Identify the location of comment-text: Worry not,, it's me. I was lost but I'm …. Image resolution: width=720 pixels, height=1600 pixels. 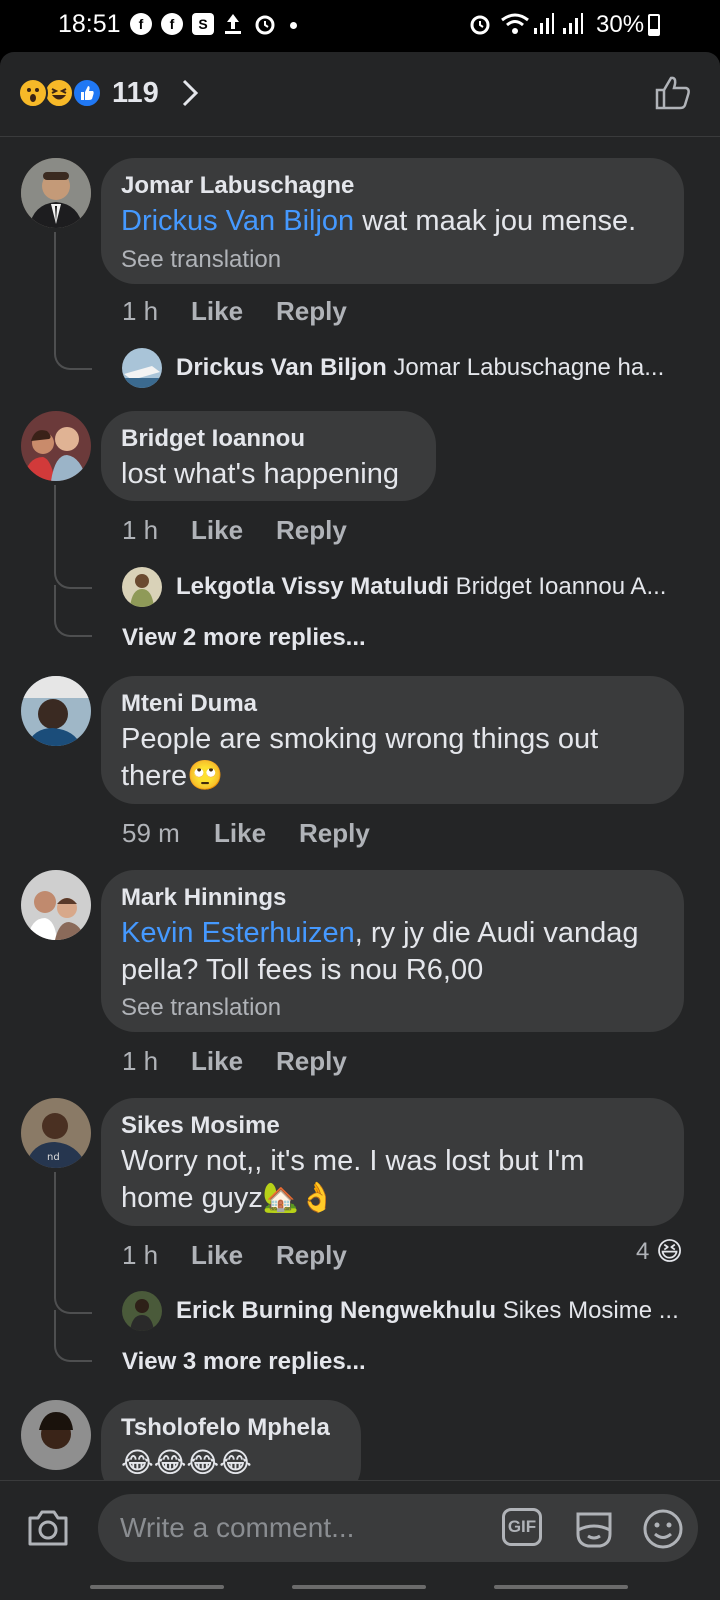
(353, 1179).